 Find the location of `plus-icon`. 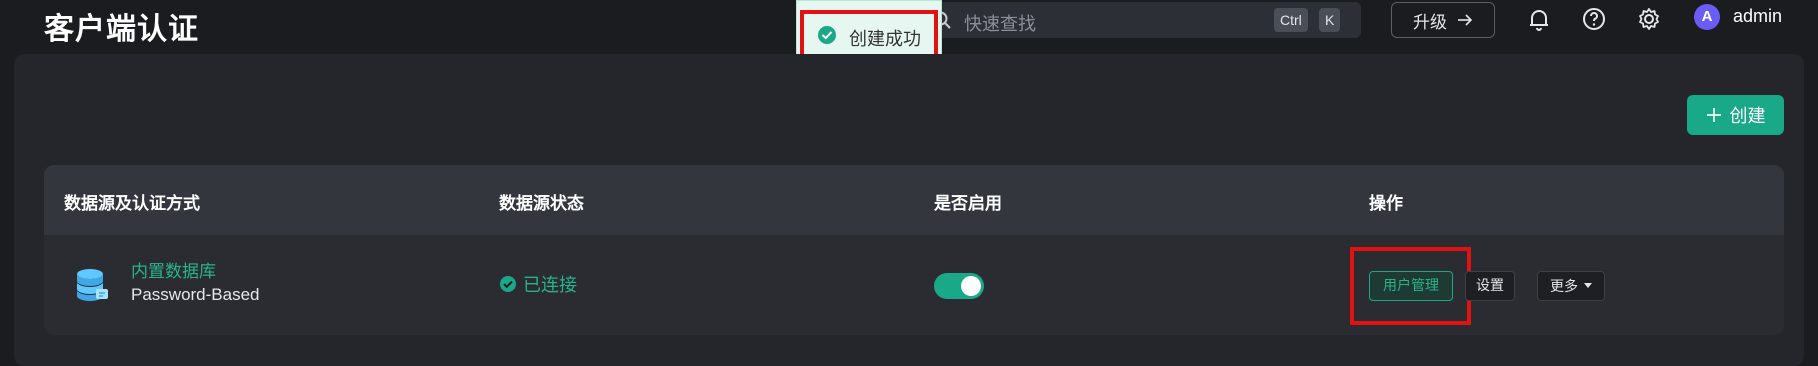

plus-icon is located at coordinates (1713, 115).